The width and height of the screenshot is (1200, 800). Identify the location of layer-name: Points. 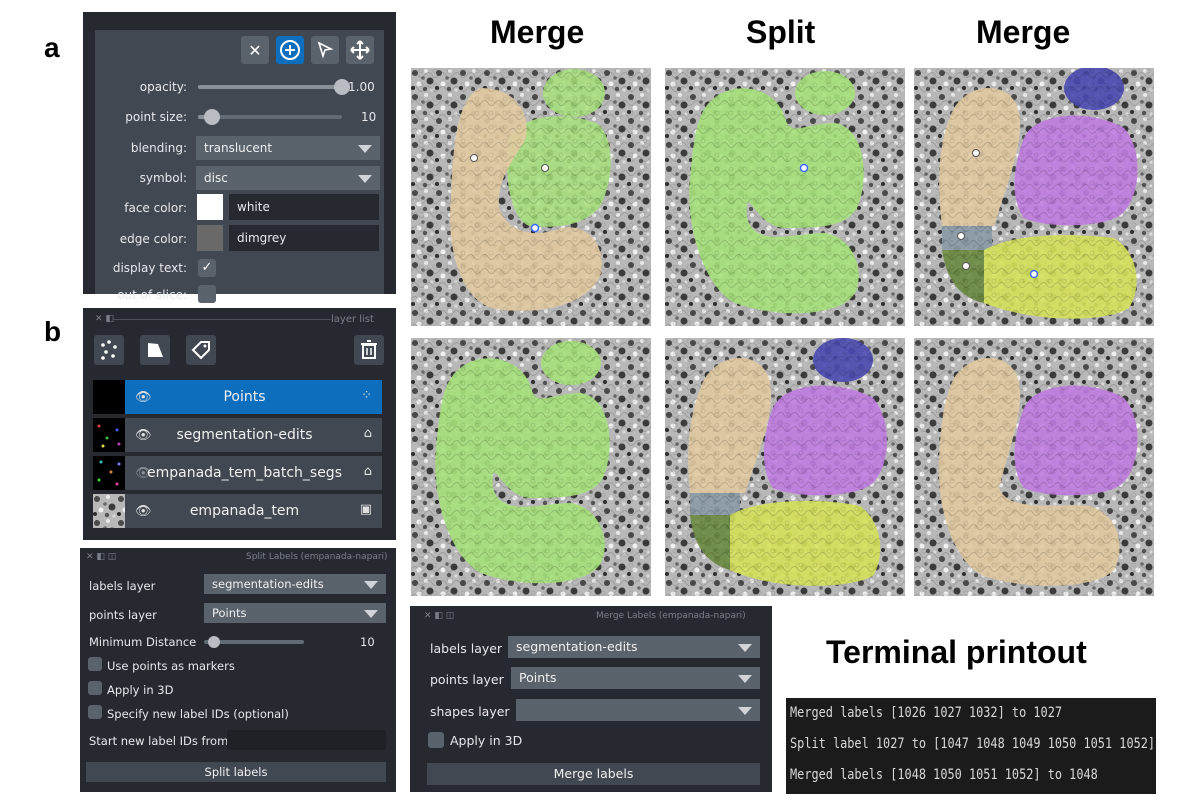
(244, 397).